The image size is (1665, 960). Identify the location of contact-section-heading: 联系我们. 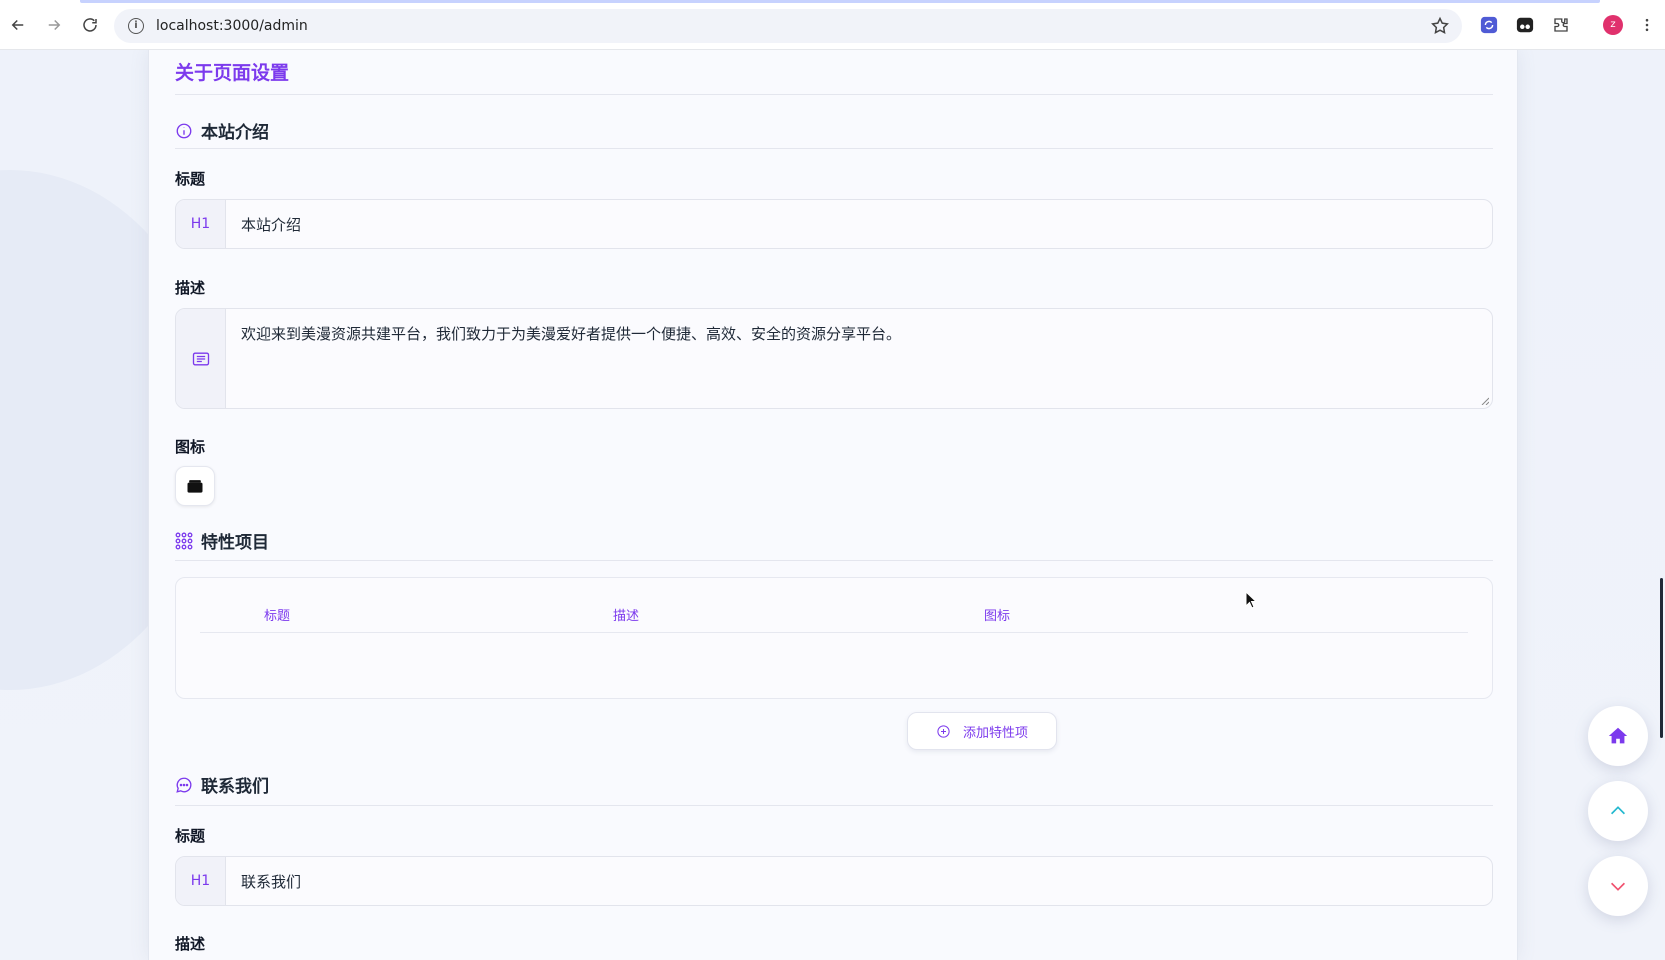
(222, 784).